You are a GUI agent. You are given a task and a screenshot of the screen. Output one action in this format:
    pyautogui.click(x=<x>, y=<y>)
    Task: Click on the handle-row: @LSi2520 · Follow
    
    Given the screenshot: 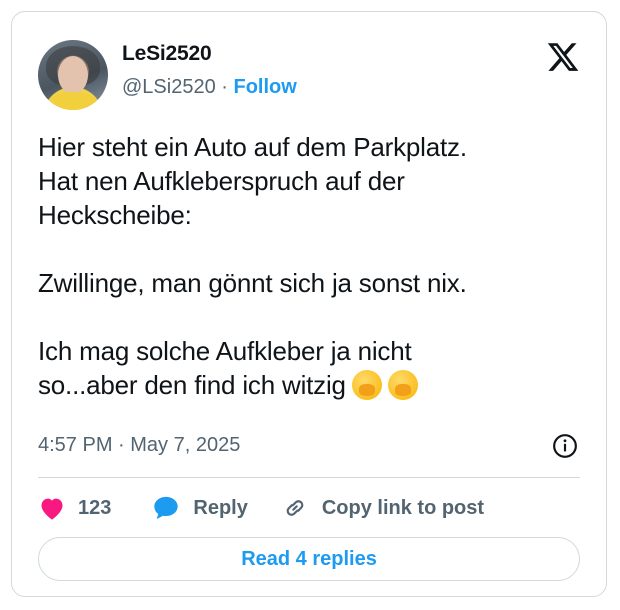 What is the action you would take?
    pyautogui.click(x=209, y=87)
    